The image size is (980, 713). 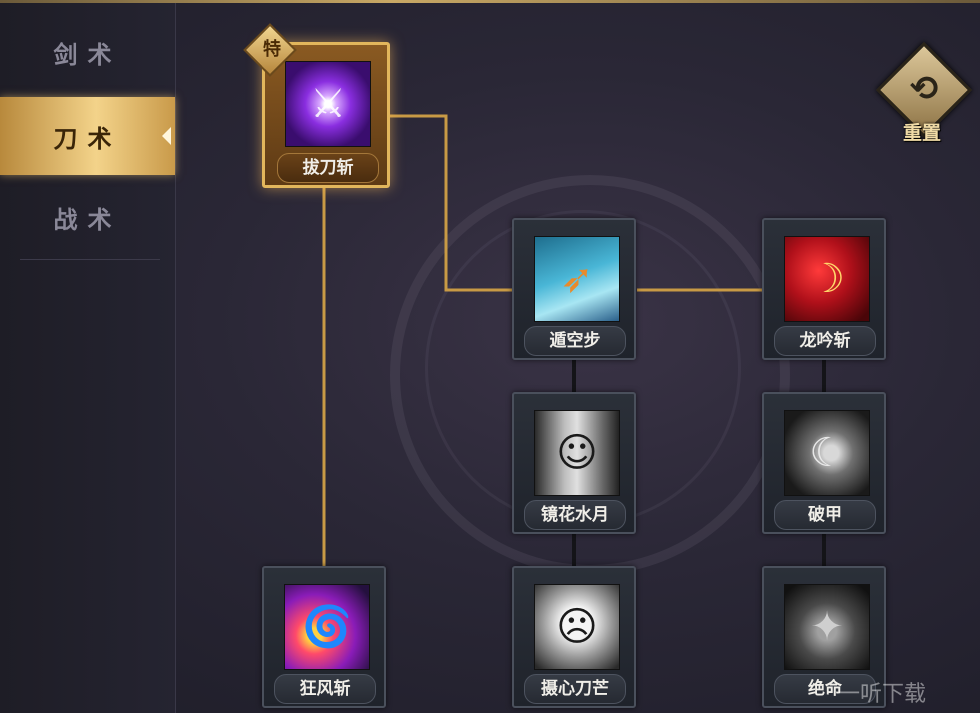 I want to click on boot-dash-icon: ➶, so click(x=577, y=279).